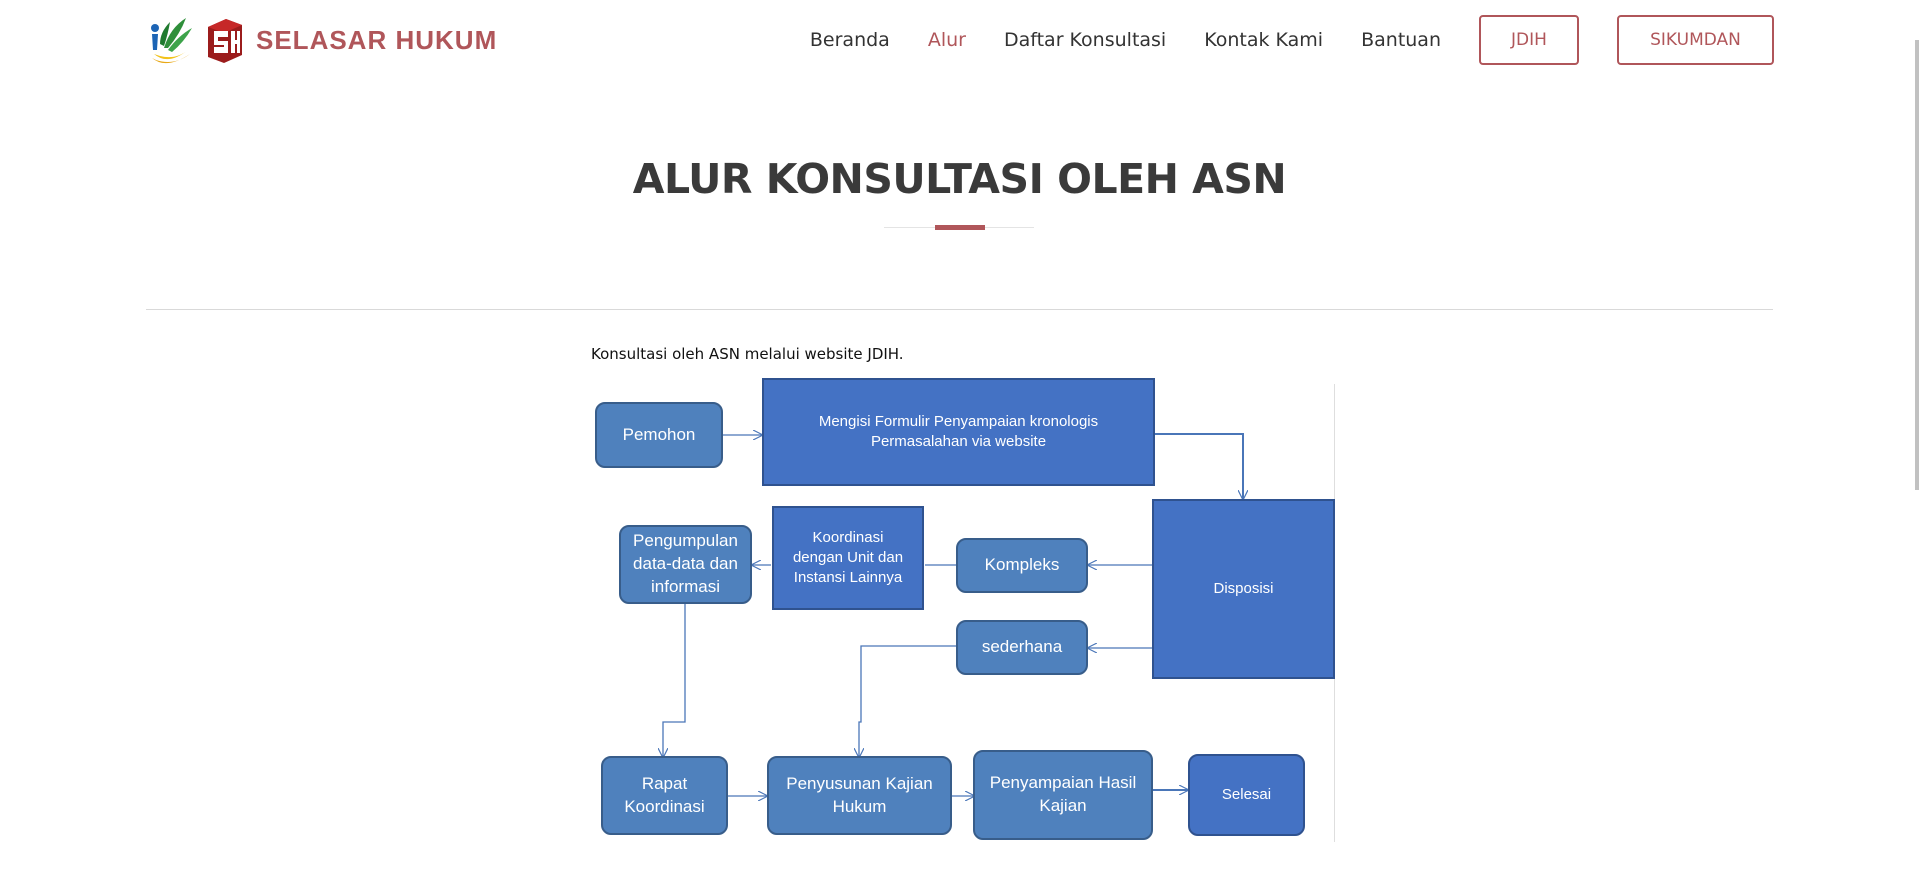 Image resolution: width=1919 pixels, height=891 pixels. Describe the element at coordinates (1243, 589) in the screenshot. I see `node-disposisi: Disposisi` at that location.